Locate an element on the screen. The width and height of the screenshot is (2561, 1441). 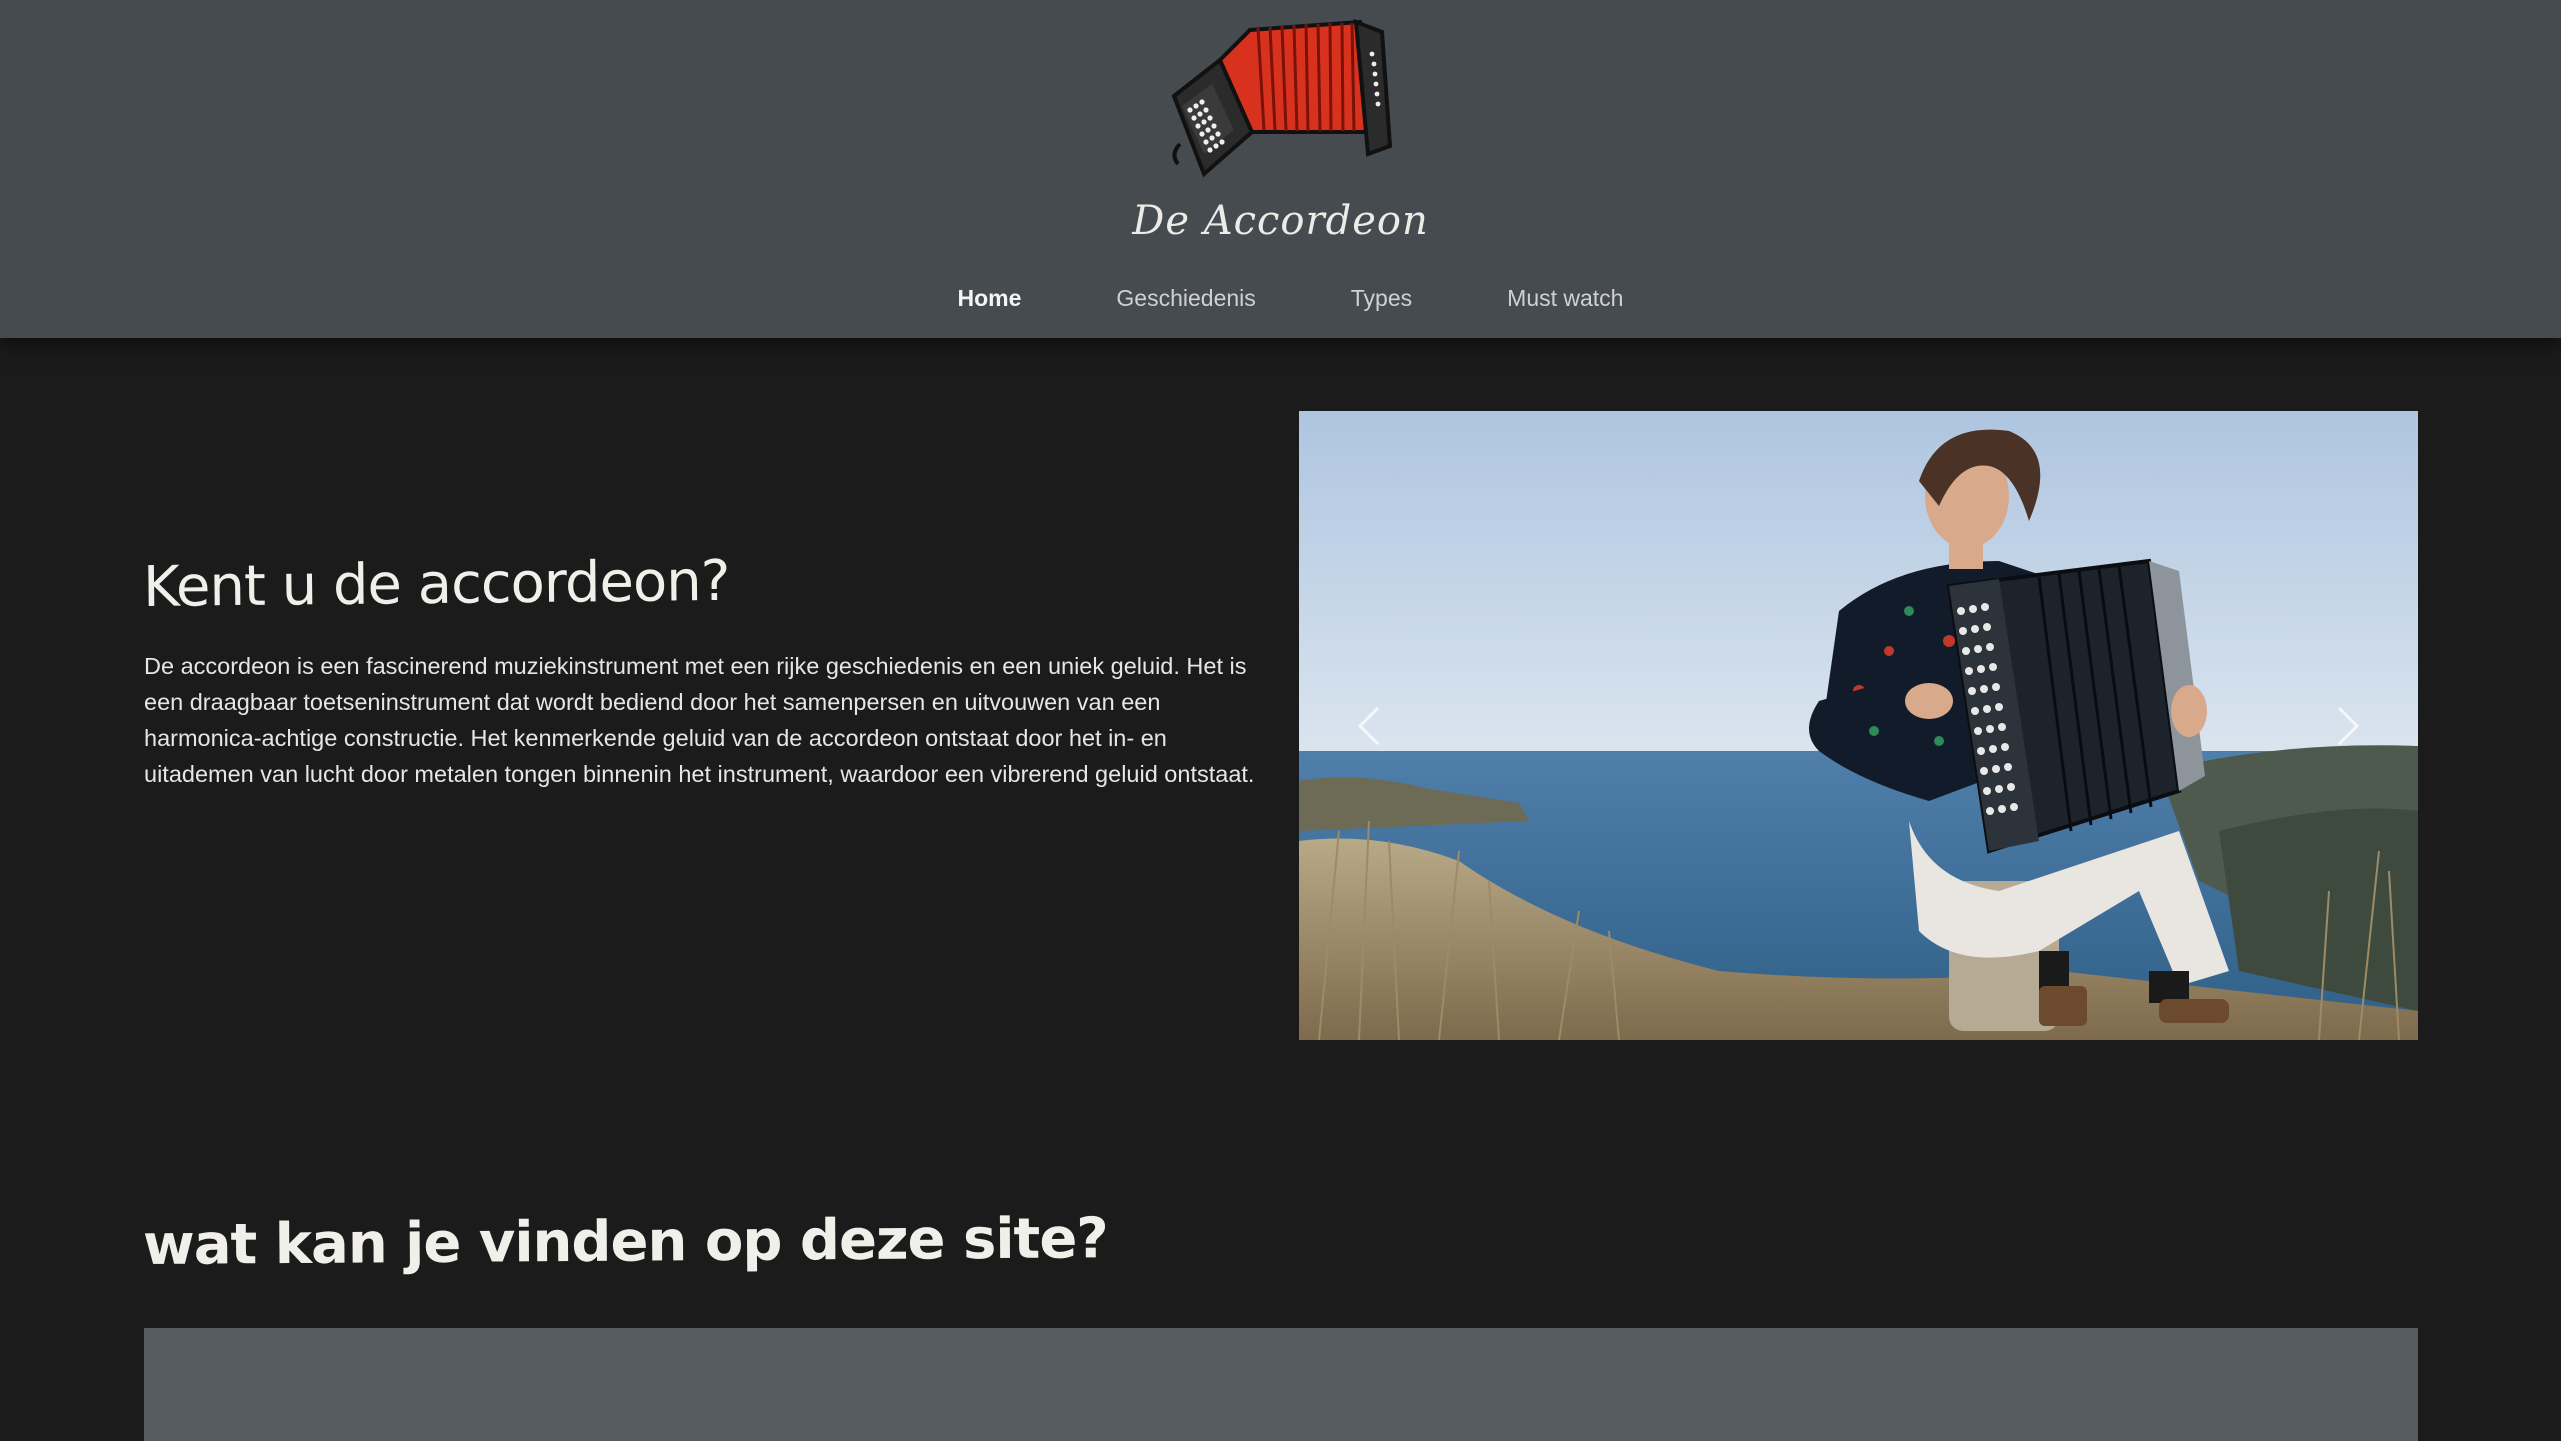
chevron-left-icon is located at coordinates (1368, 726).